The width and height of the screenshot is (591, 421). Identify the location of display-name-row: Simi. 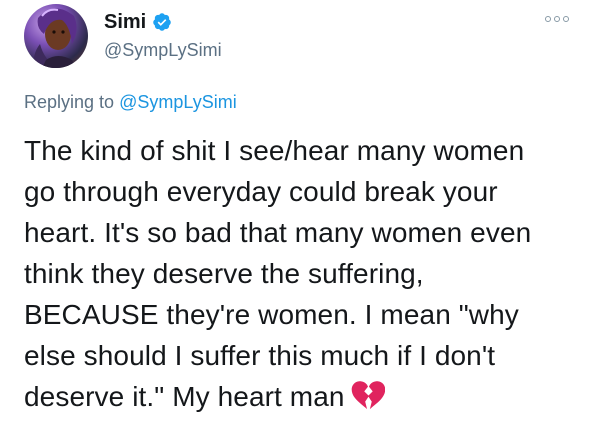
(163, 22).